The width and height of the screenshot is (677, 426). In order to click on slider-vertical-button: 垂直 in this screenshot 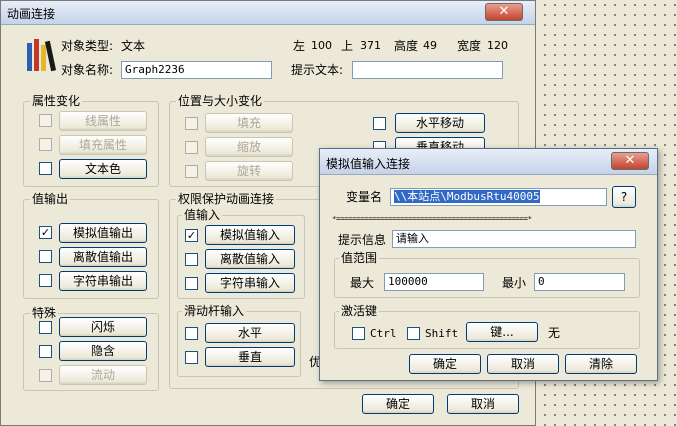, I will do `click(250, 357)`.